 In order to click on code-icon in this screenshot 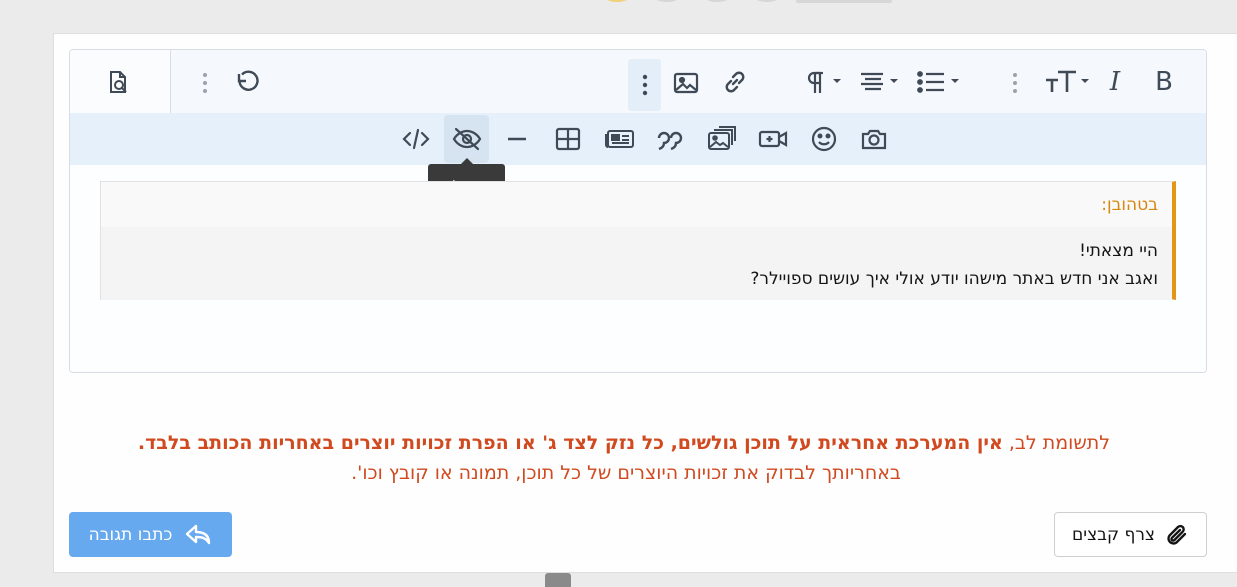, I will do `click(416, 139)`.